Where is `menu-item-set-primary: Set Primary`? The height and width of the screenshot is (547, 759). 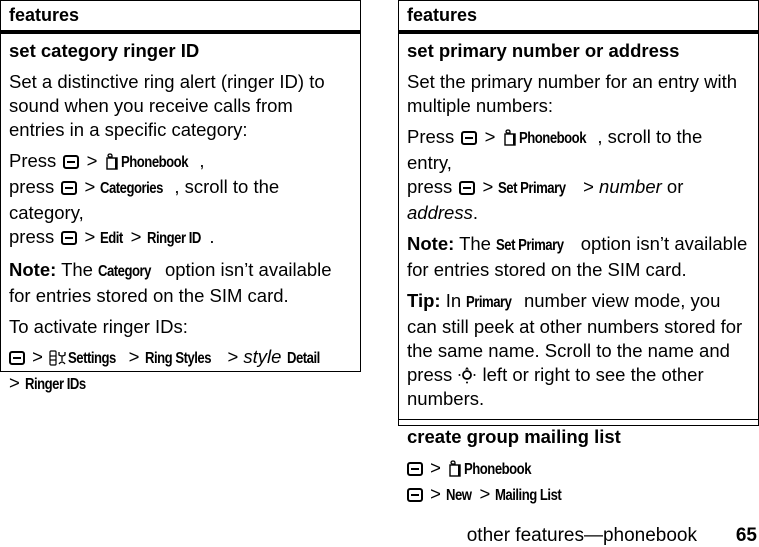 menu-item-set-primary: Set Primary is located at coordinates (532, 188).